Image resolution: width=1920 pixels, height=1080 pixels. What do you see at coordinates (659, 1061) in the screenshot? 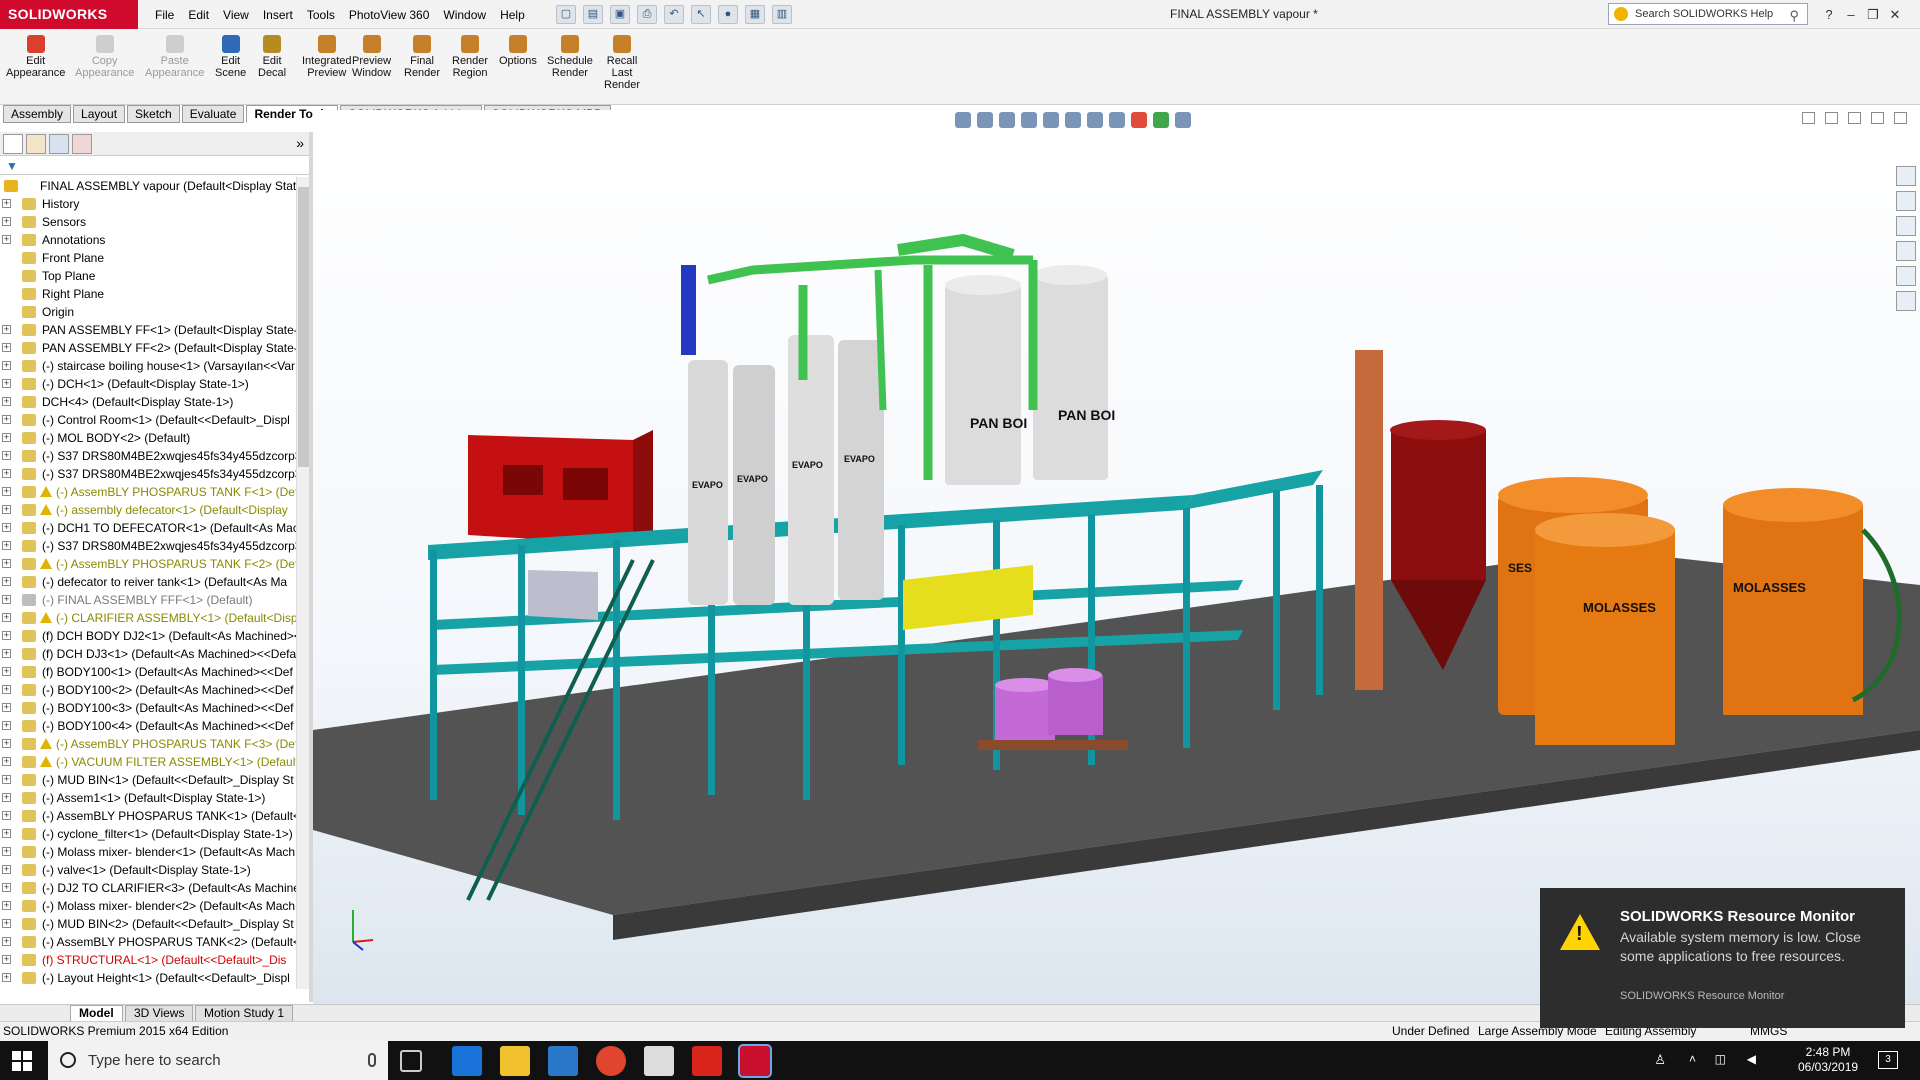
I see `mail-icon` at bounding box center [659, 1061].